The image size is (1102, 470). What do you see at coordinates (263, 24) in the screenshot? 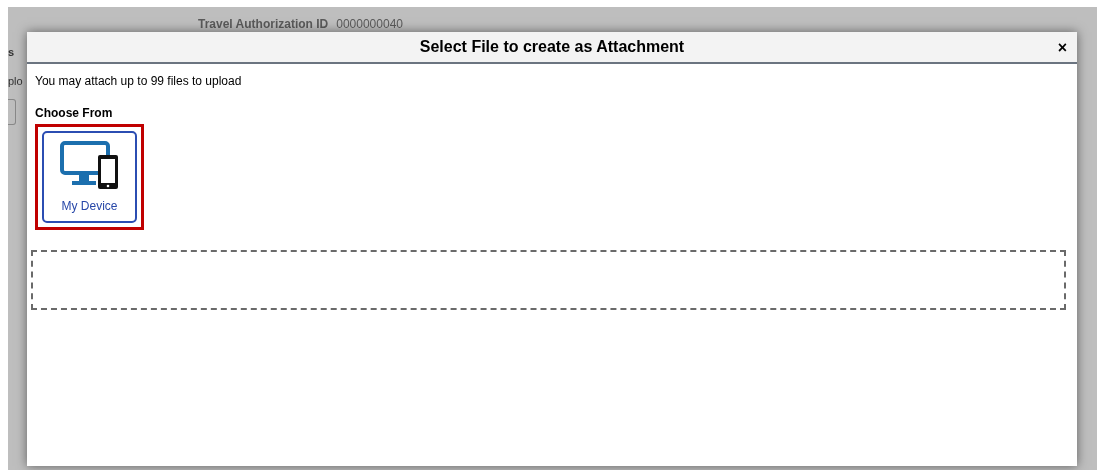
I see `field-label: Travel Authorization ID` at bounding box center [263, 24].